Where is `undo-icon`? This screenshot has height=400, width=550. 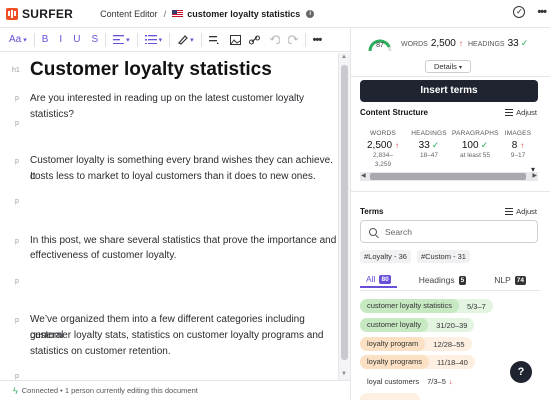 undo-icon is located at coordinates (274, 39).